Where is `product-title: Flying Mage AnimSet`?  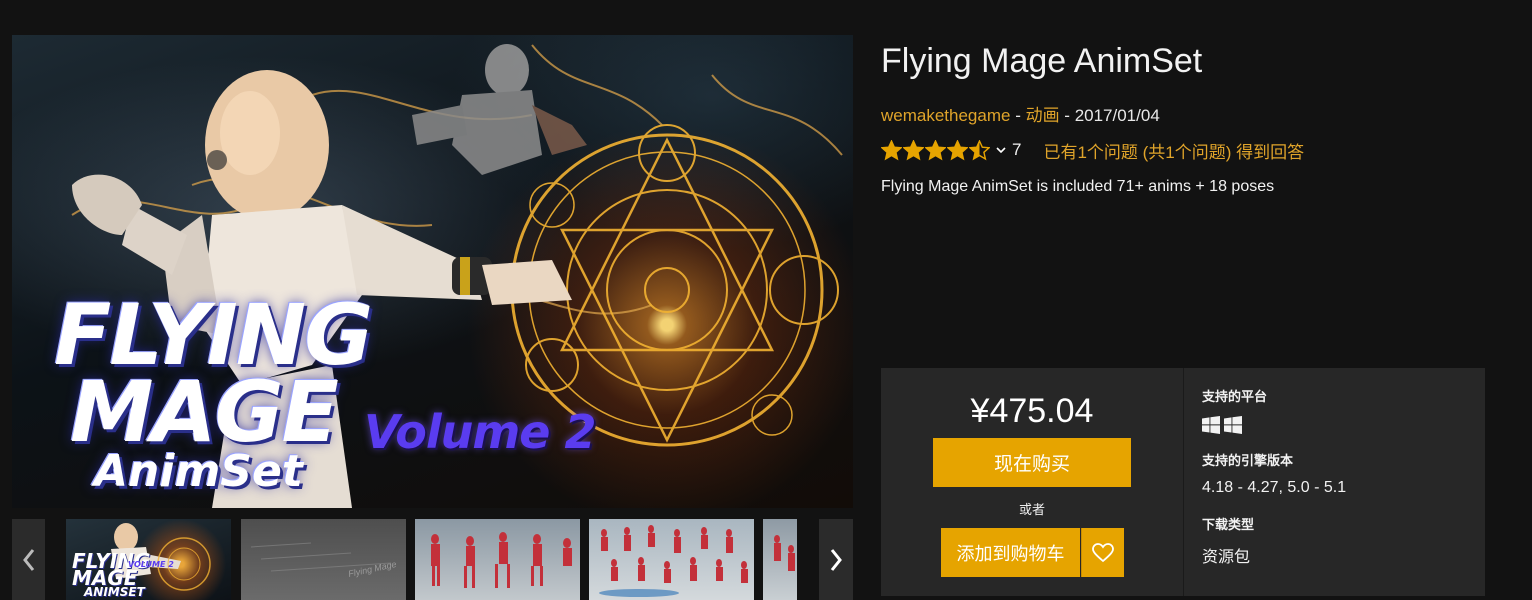 product-title: Flying Mage AnimSet is located at coordinates (1042, 61).